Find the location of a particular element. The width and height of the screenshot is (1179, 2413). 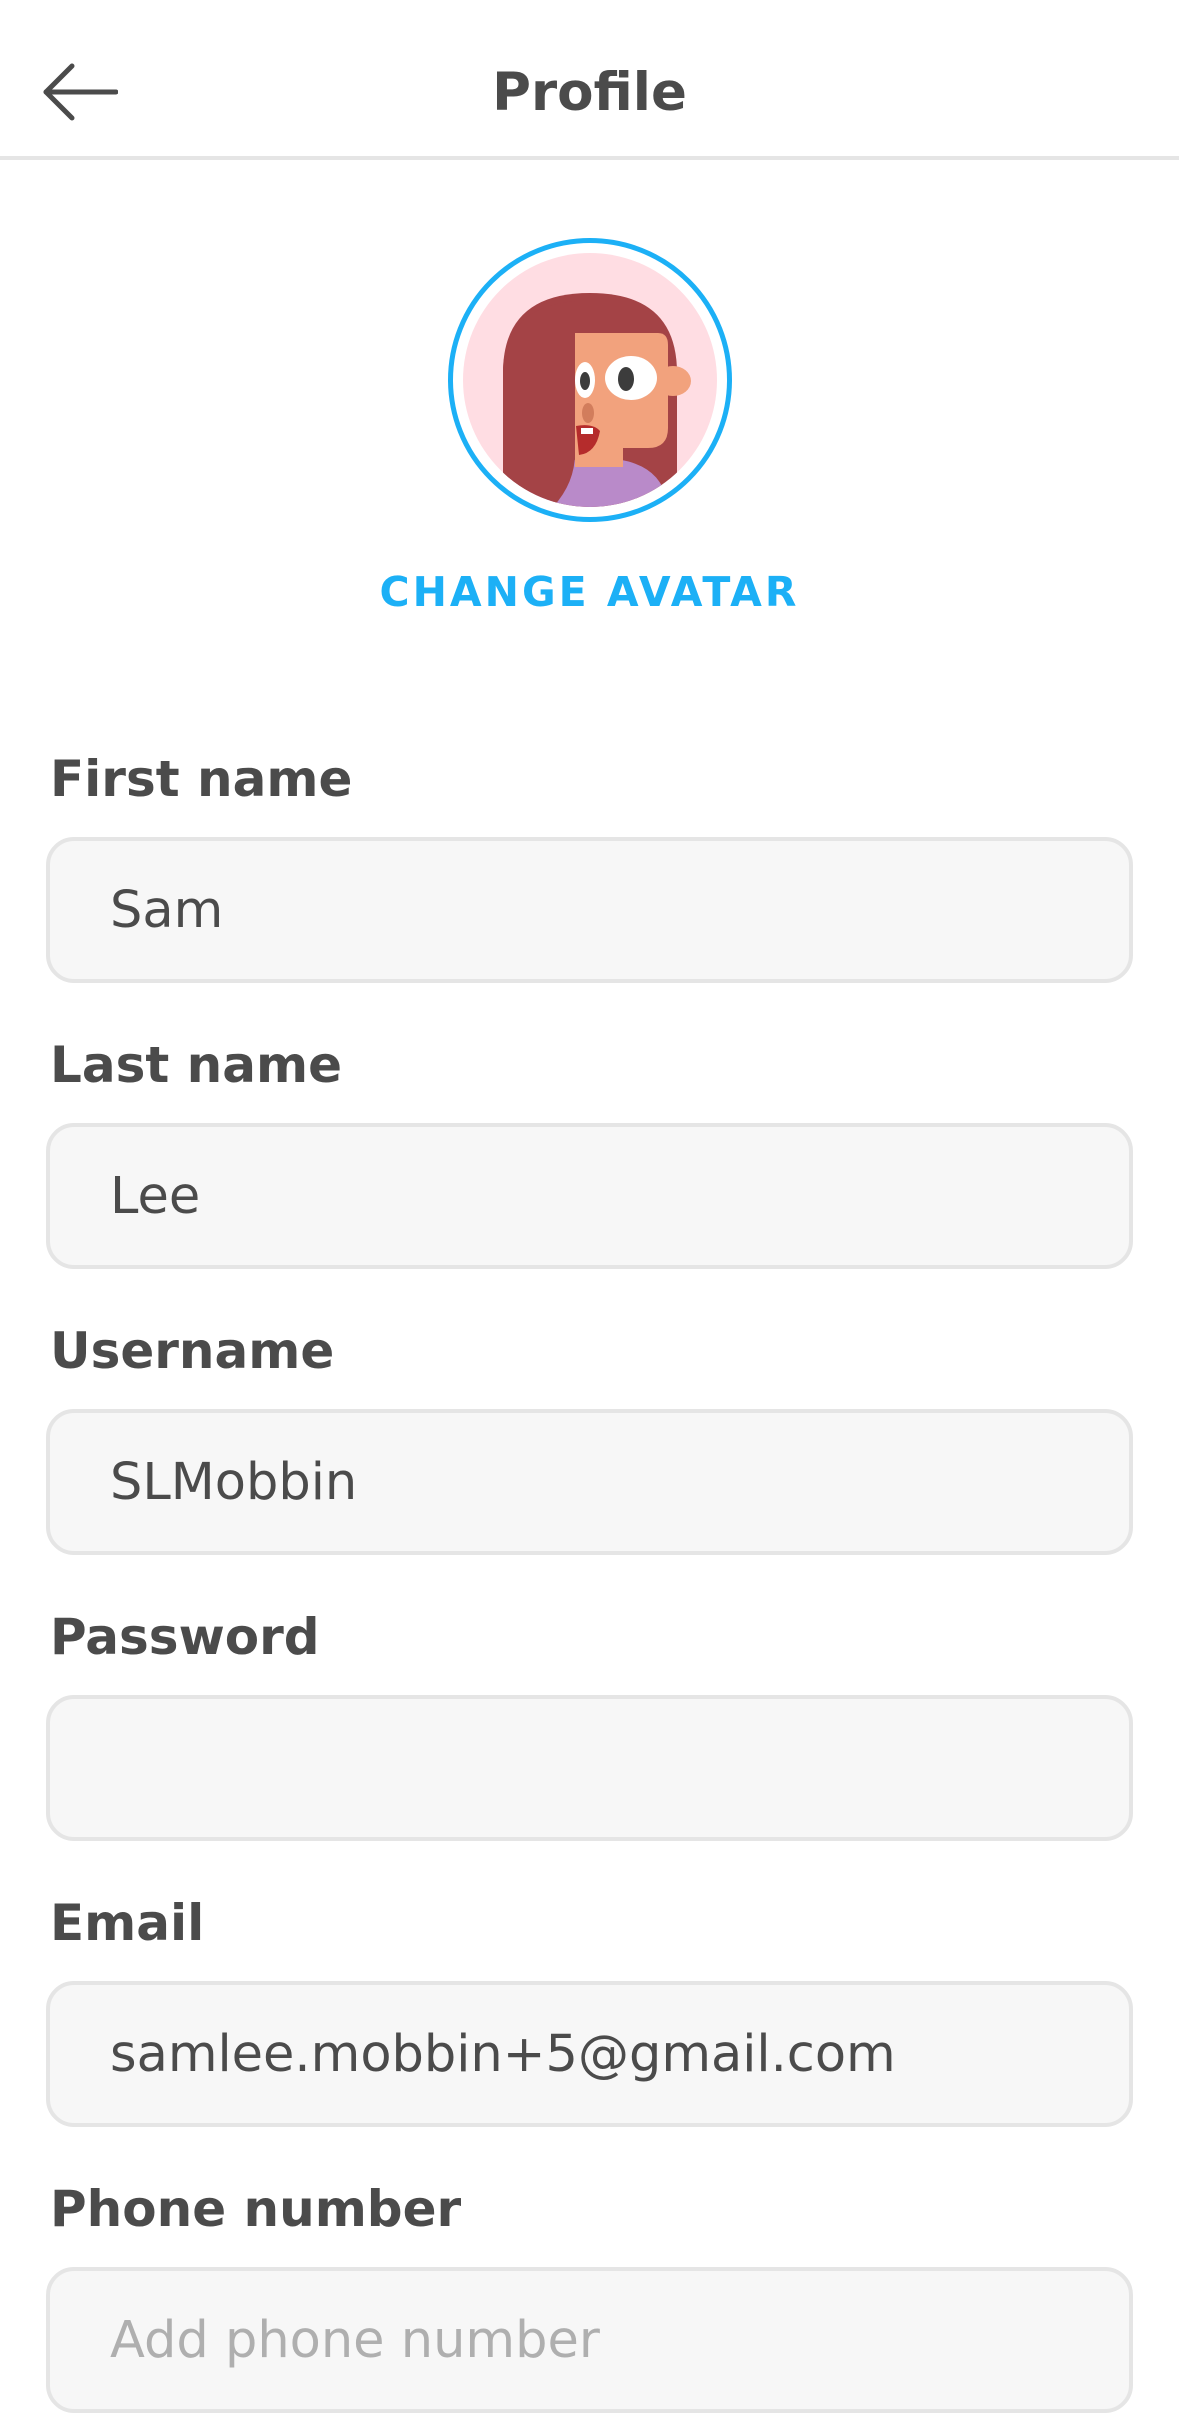

username-input is located at coordinates (589, 1482).